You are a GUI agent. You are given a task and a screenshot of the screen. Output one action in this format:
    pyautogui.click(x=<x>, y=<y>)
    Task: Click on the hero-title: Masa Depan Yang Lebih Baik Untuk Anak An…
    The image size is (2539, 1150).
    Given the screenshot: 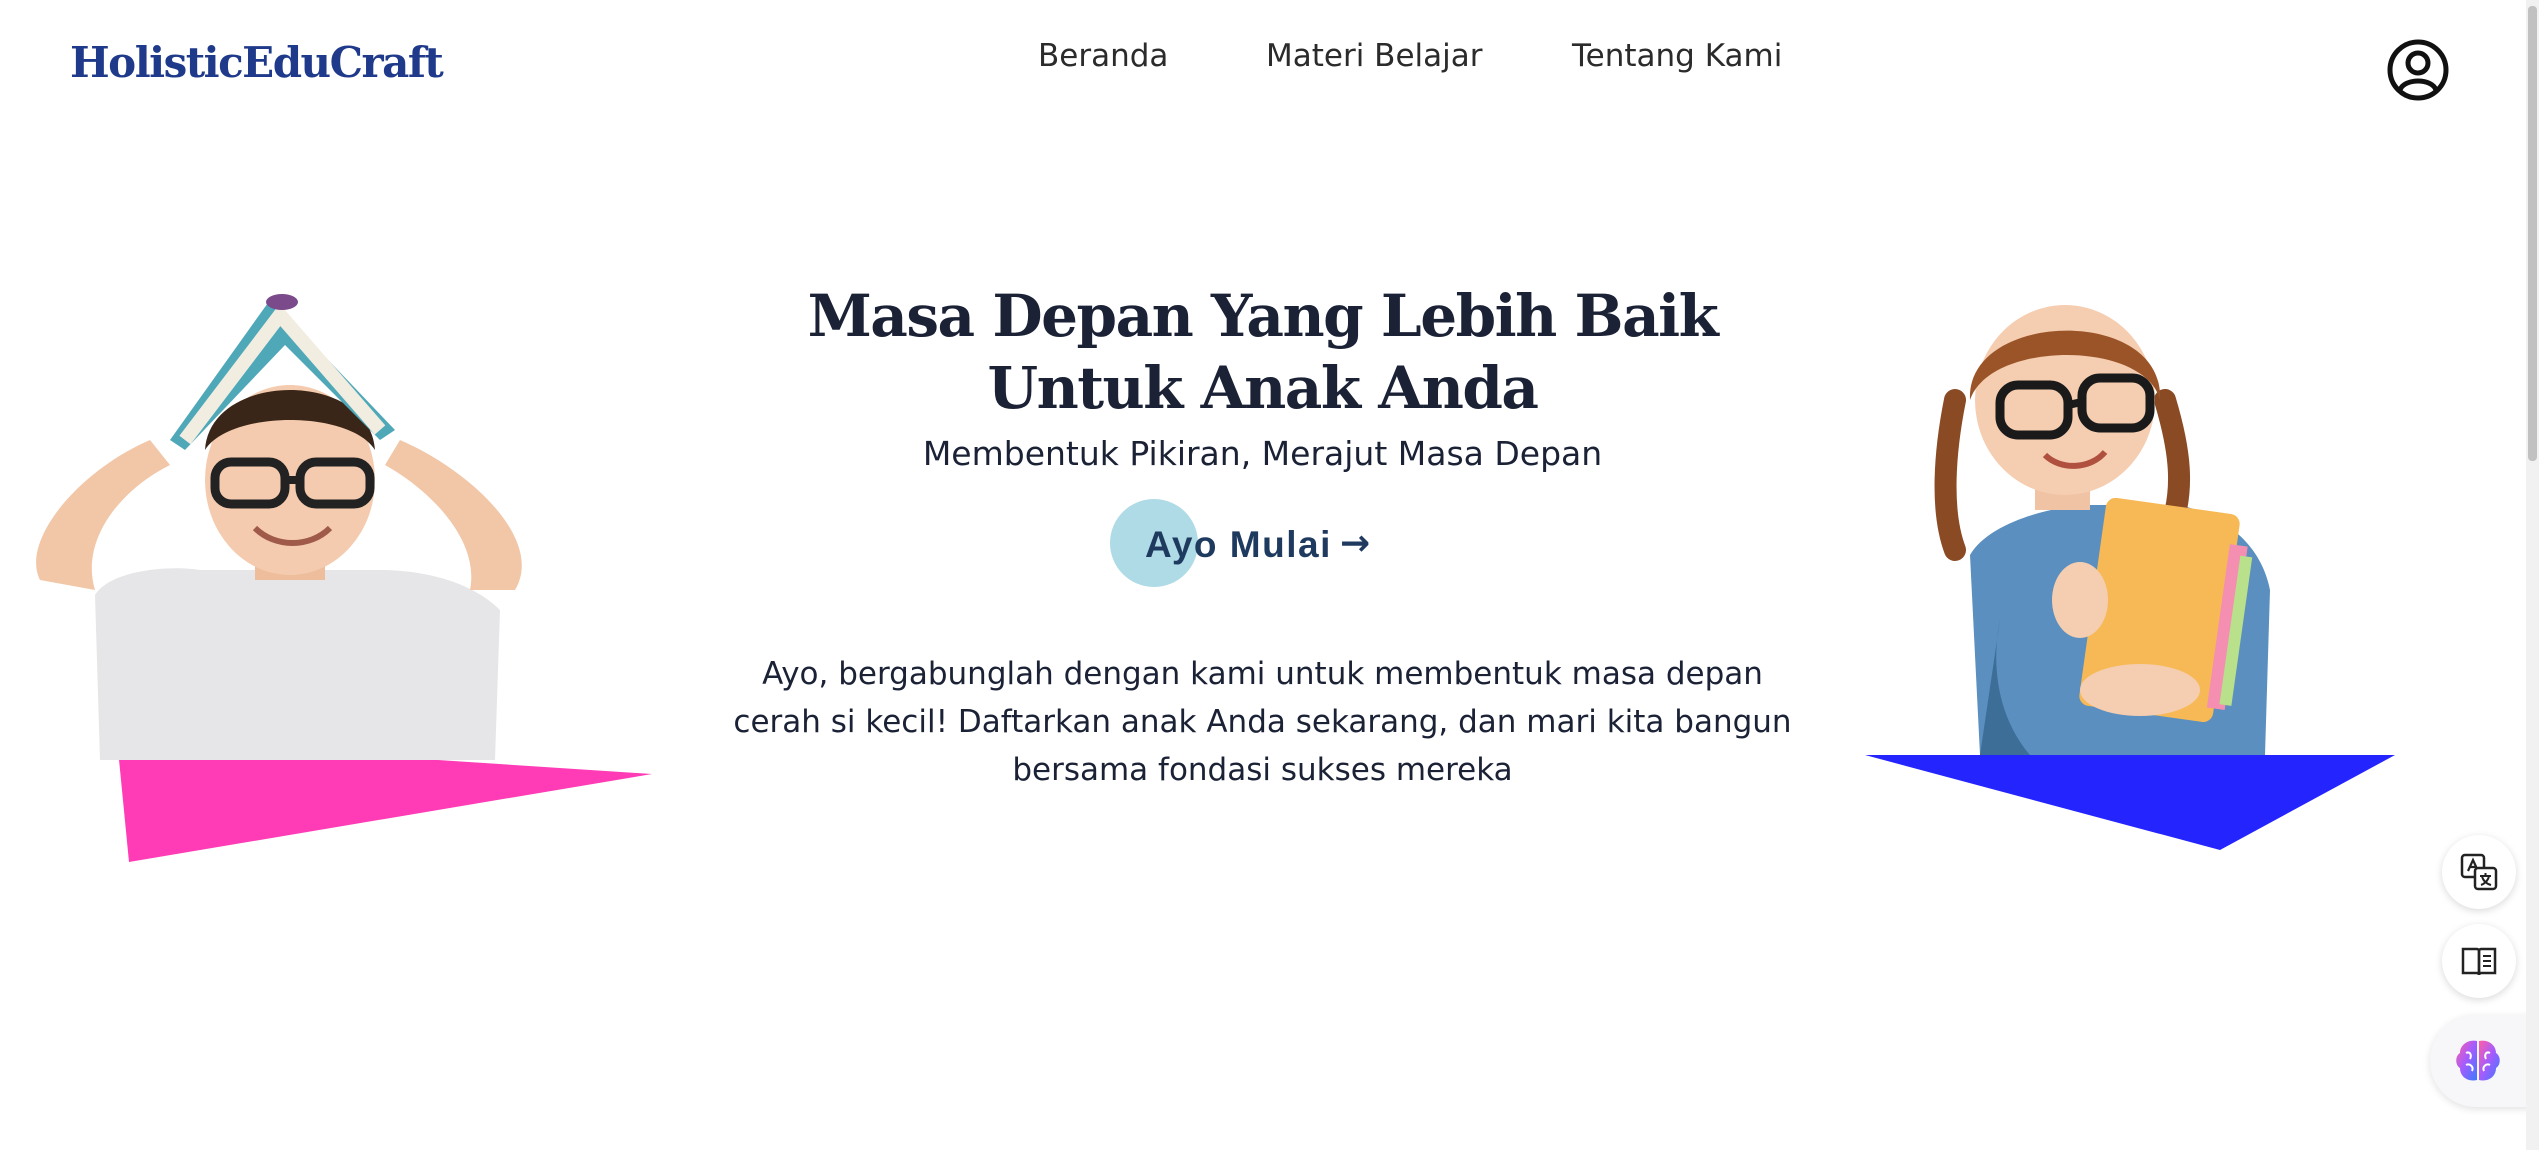 What is the action you would take?
    pyautogui.click(x=1263, y=352)
    